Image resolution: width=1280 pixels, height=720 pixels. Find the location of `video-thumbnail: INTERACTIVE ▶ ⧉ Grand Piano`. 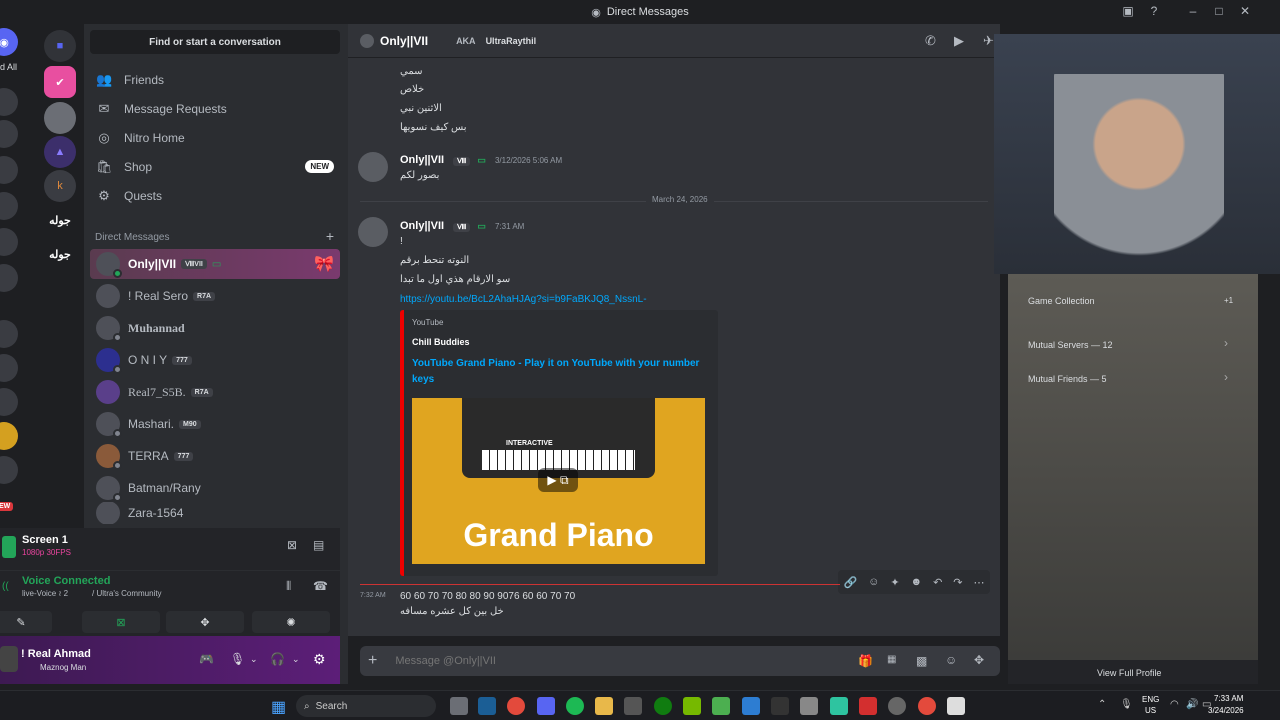

video-thumbnail: INTERACTIVE ▶ ⧉ Grand Piano is located at coordinates (558, 481).